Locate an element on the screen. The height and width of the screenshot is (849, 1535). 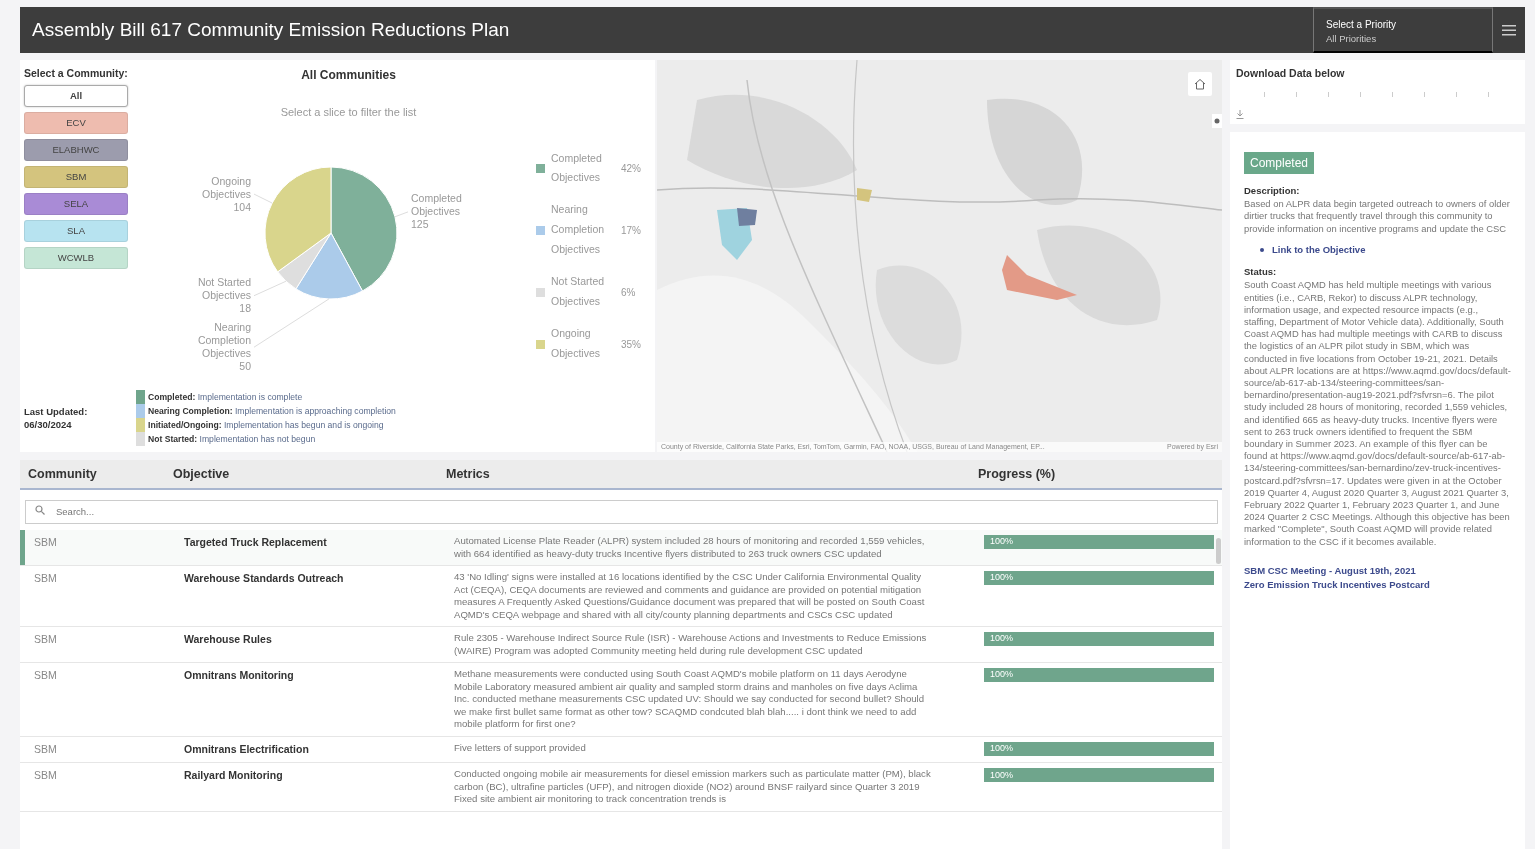
status-definition: Initiated/Ongoing: Implementation has begun and is ongoing is located at coordinates (266, 425).